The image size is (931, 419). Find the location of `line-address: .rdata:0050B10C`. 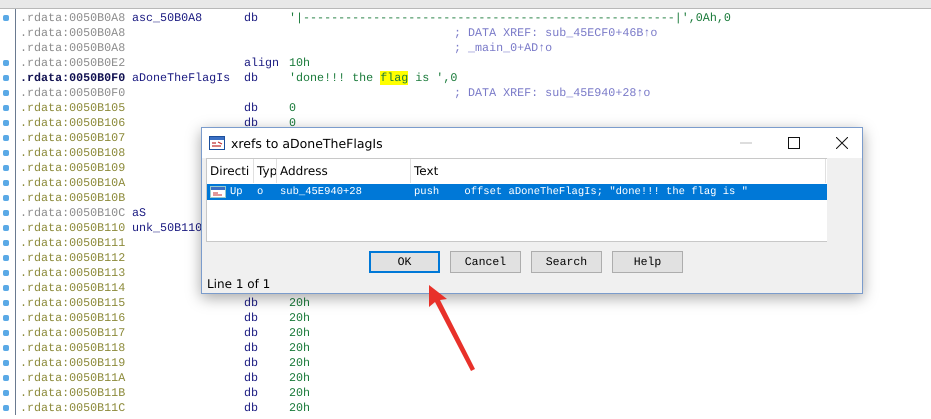

line-address: .rdata:0050B10C is located at coordinates (72, 213).